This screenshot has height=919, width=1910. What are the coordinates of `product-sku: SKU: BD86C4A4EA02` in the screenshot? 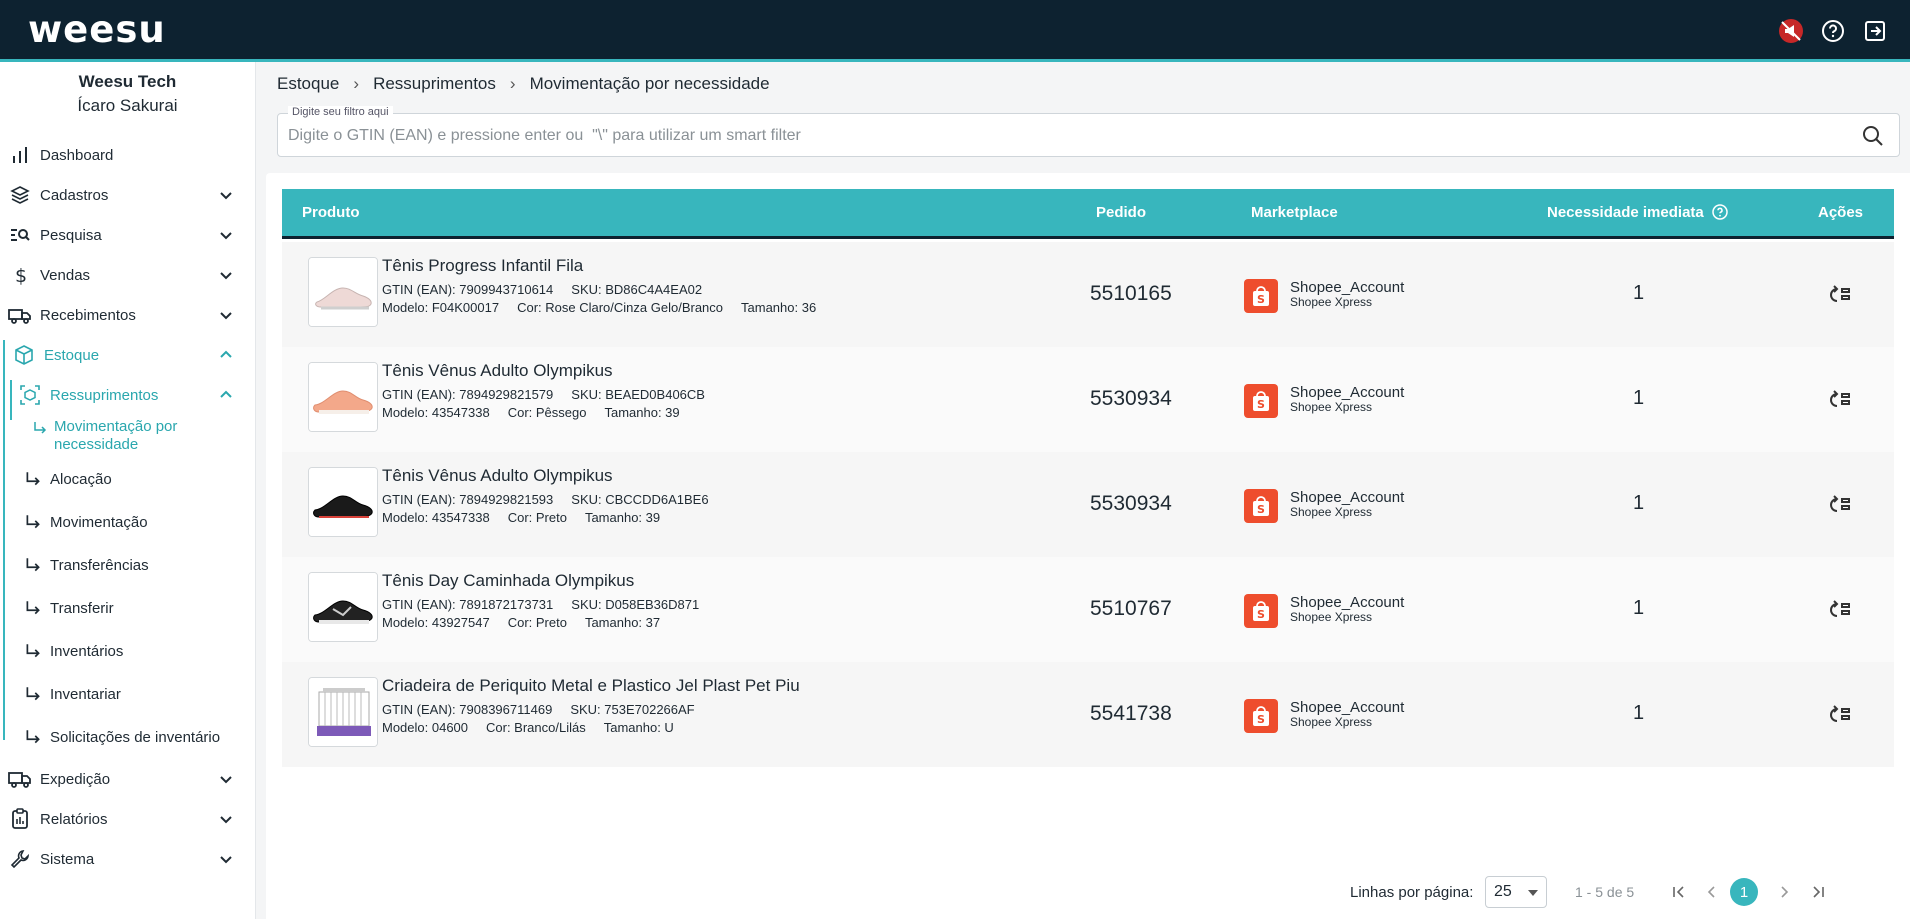 It's located at (637, 289).